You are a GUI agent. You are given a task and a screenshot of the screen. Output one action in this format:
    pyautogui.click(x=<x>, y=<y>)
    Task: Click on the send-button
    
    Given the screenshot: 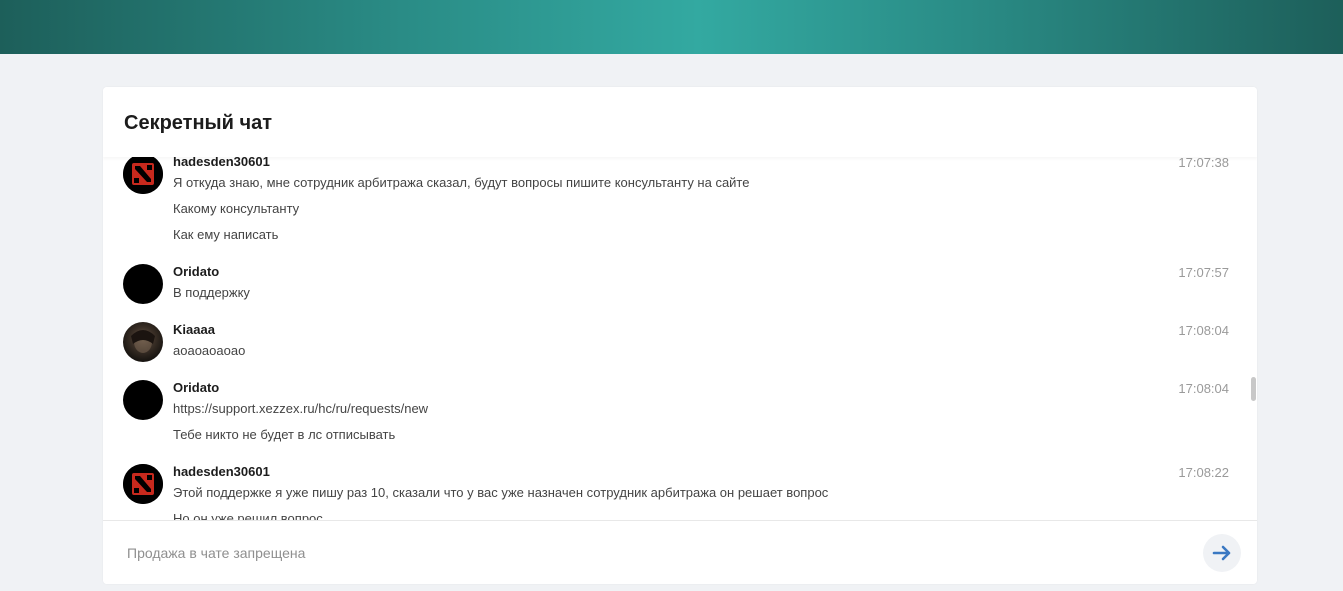 What is the action you would take?
    pyautogui.click(x=1222, y=553)
    